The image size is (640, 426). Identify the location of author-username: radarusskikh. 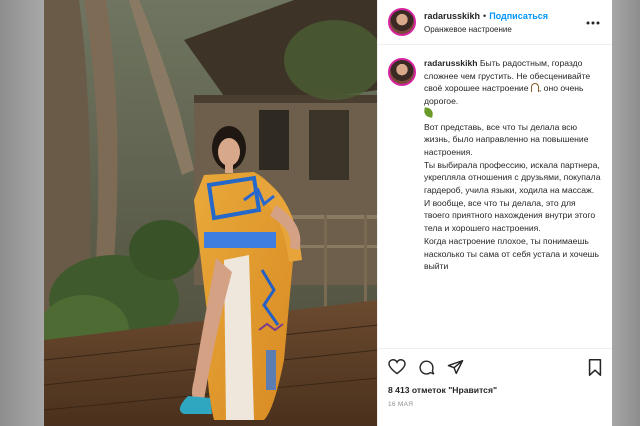
(452, 16).